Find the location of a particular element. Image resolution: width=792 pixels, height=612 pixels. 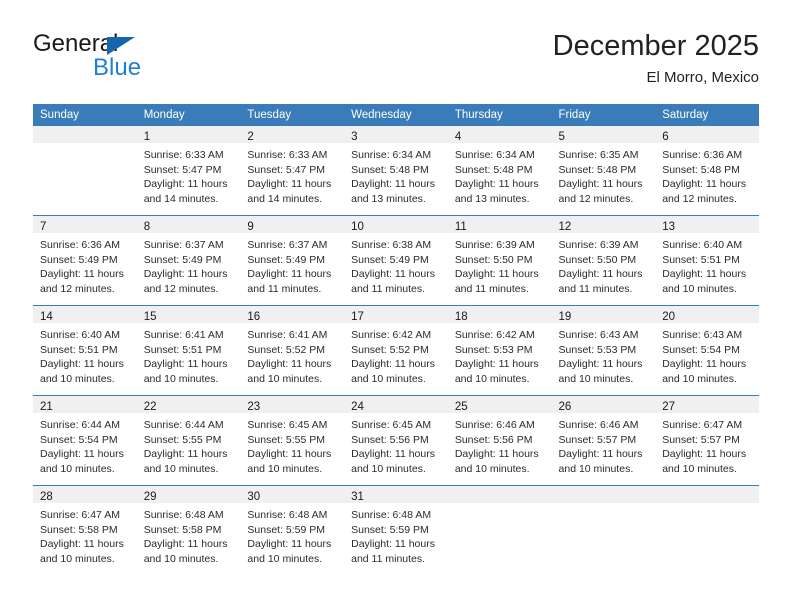

day-number: 2 is located at coordinates (250, 137).